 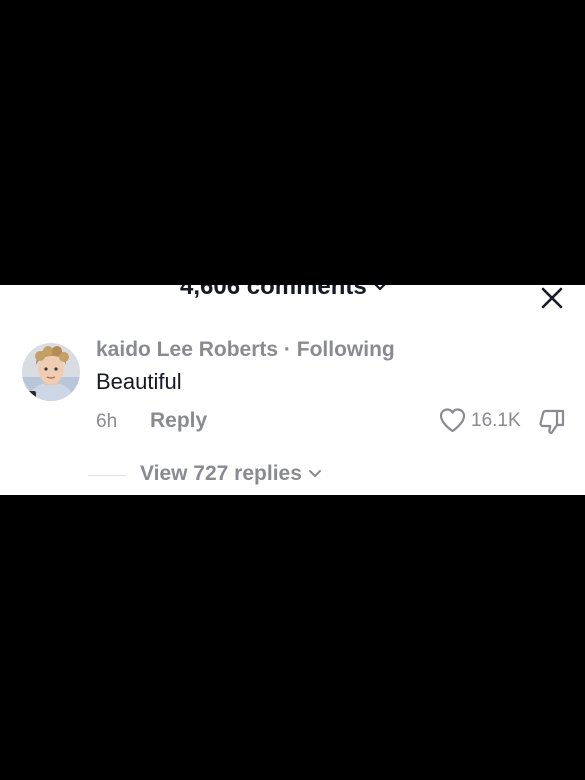 I want to click on thumbs-down-icon, so click(x=552, y=422).